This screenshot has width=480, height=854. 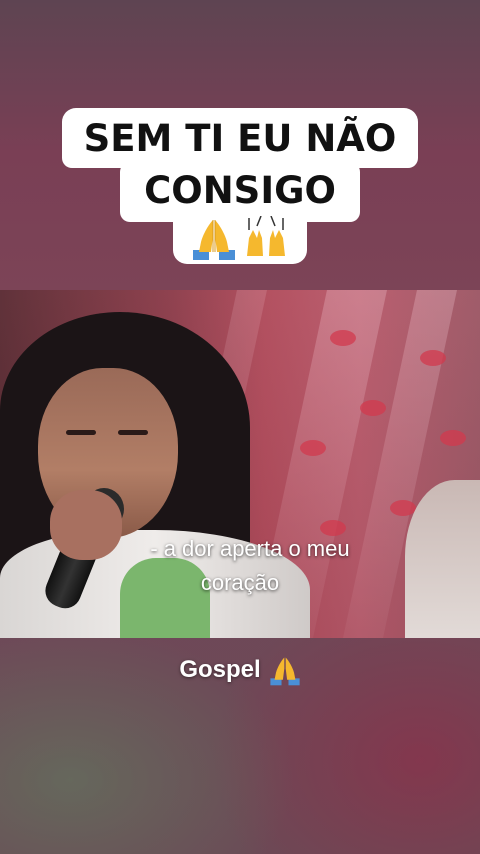 I want to click on subtitle-dash: -, so click(x=154, y=548).